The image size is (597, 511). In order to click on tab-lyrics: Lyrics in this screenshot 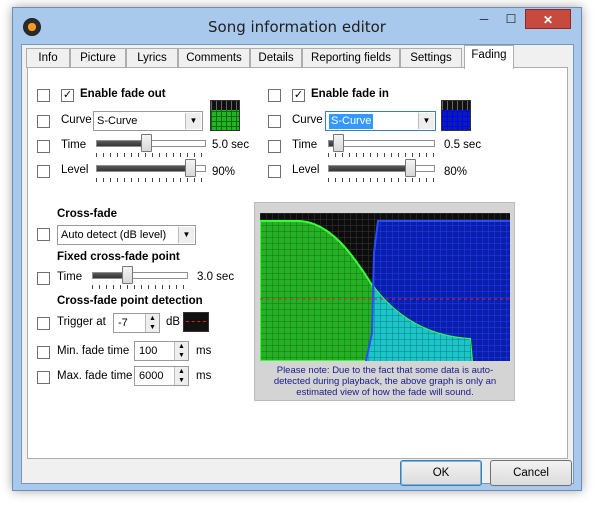, I will do `click(152, 58)`.